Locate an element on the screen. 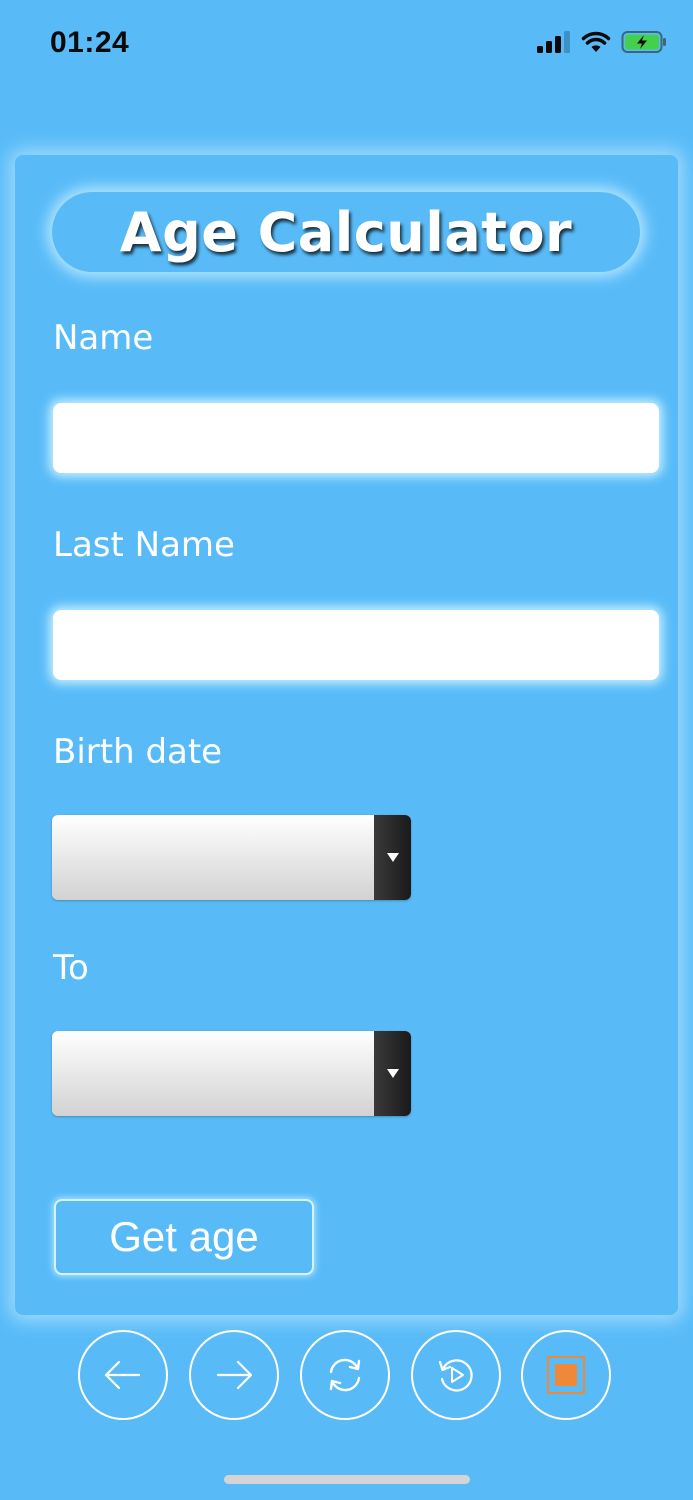  birth-date-select is located at coordinates (231, 857).